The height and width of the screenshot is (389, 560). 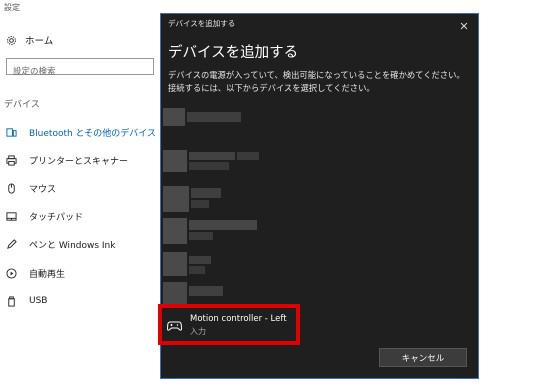 I want to click on device-name: Motion controller - Left, so click(x=238, y=319).